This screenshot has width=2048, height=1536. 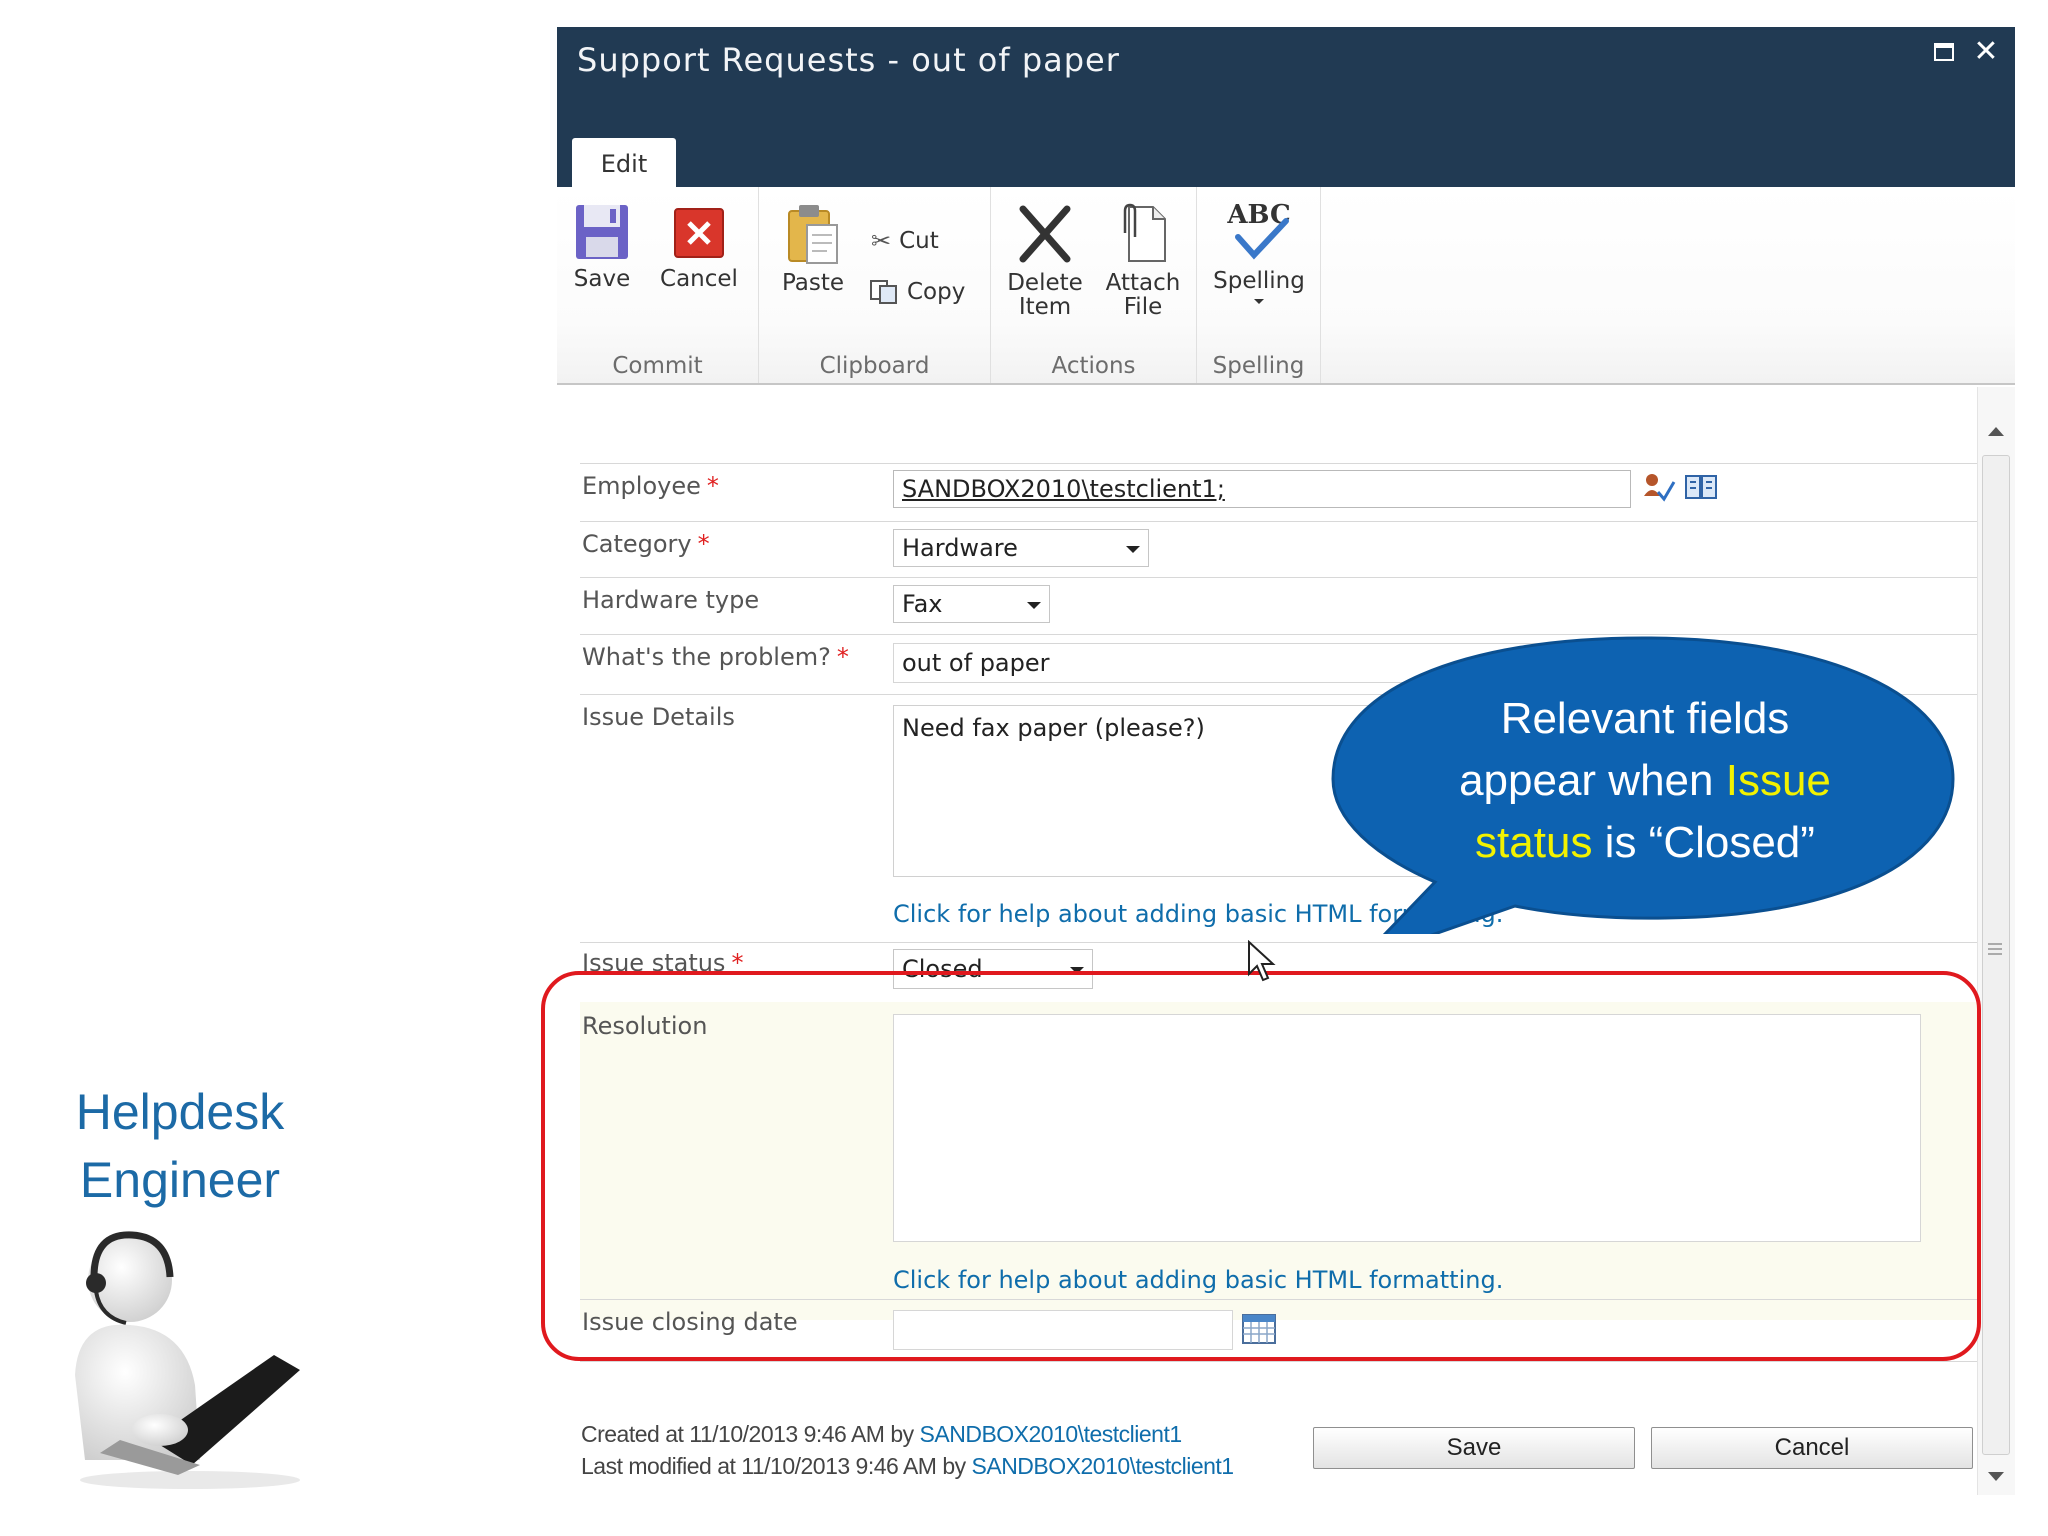 I want to click on delete-label-line1: Delete, so click(x=1045, y=283).